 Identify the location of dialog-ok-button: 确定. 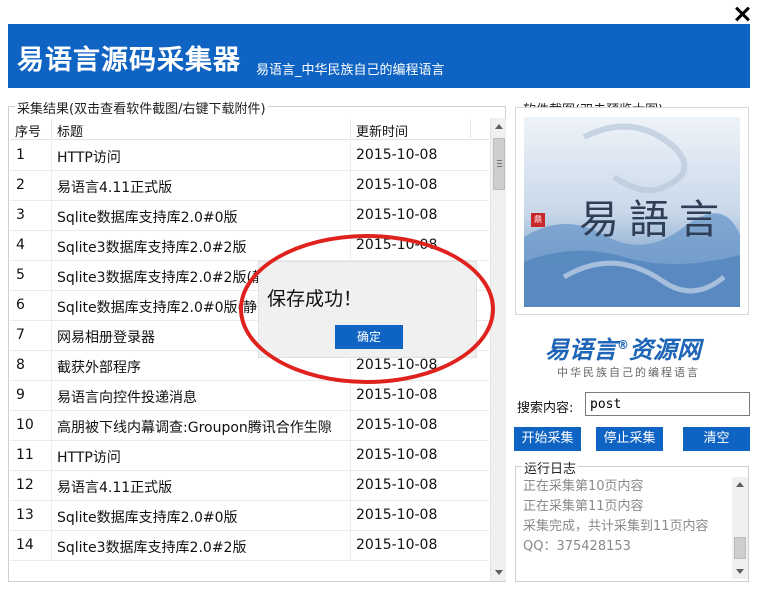
(369, 337).